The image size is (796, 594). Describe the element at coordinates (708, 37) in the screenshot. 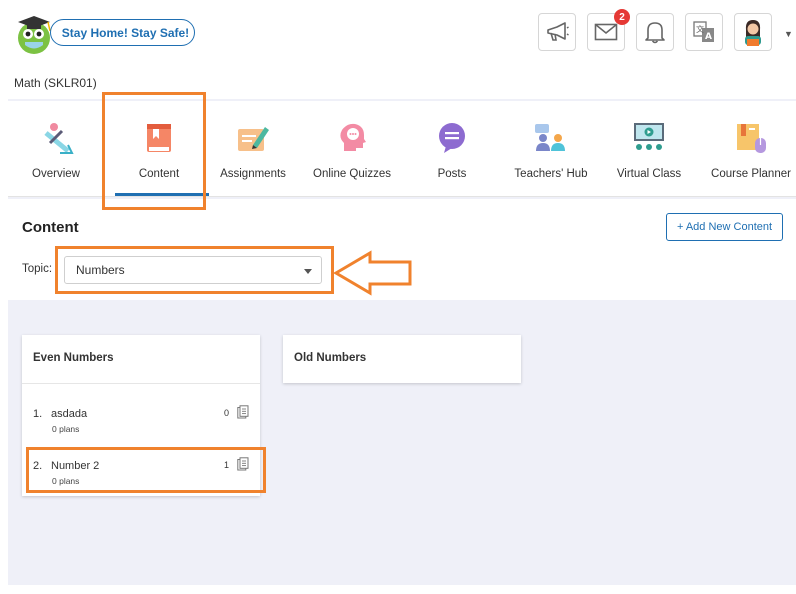

I see `svg-text: A` at that location.